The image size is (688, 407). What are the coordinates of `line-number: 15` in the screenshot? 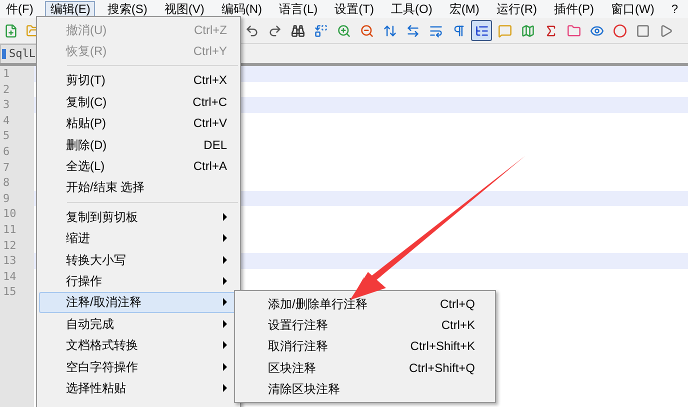 It's located at (17, 292).